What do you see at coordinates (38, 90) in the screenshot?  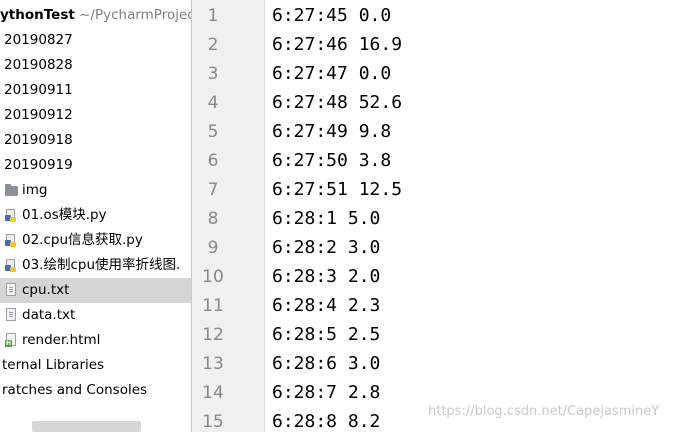 I see `tree-item-label: 20190911` at bounding box center [38, 90].